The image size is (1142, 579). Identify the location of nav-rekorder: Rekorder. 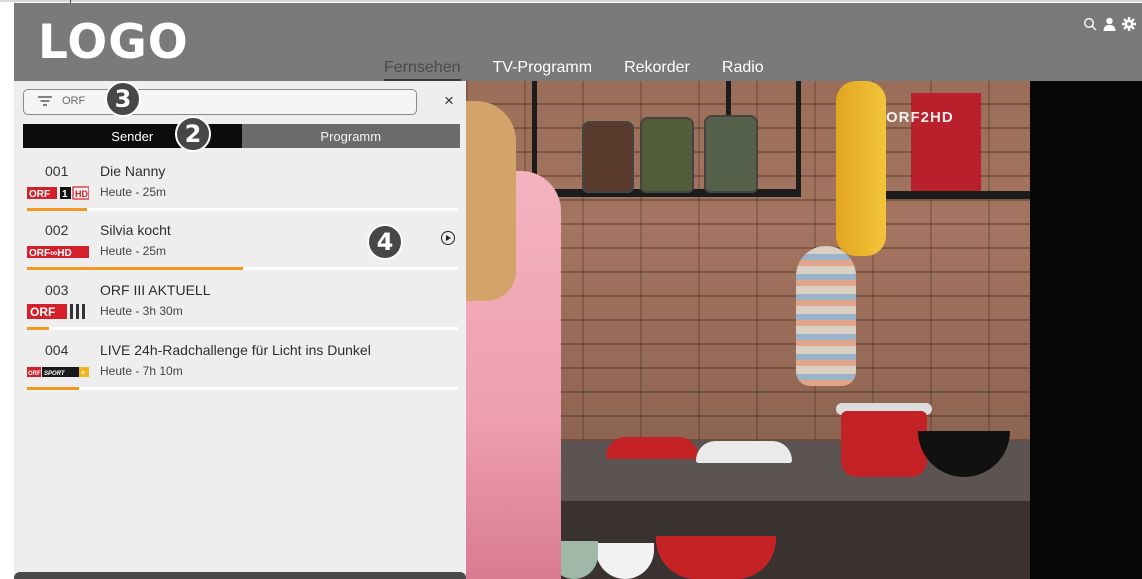
(657, 69).